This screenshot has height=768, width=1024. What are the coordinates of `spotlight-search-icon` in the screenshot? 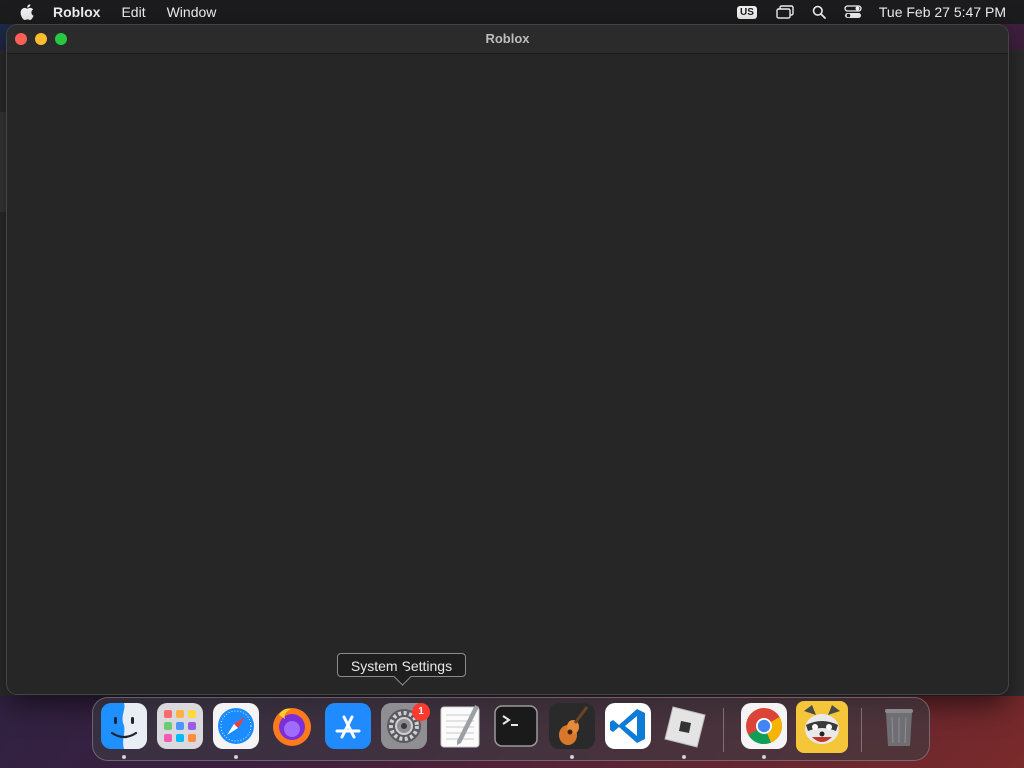 It's located at (819, 12).